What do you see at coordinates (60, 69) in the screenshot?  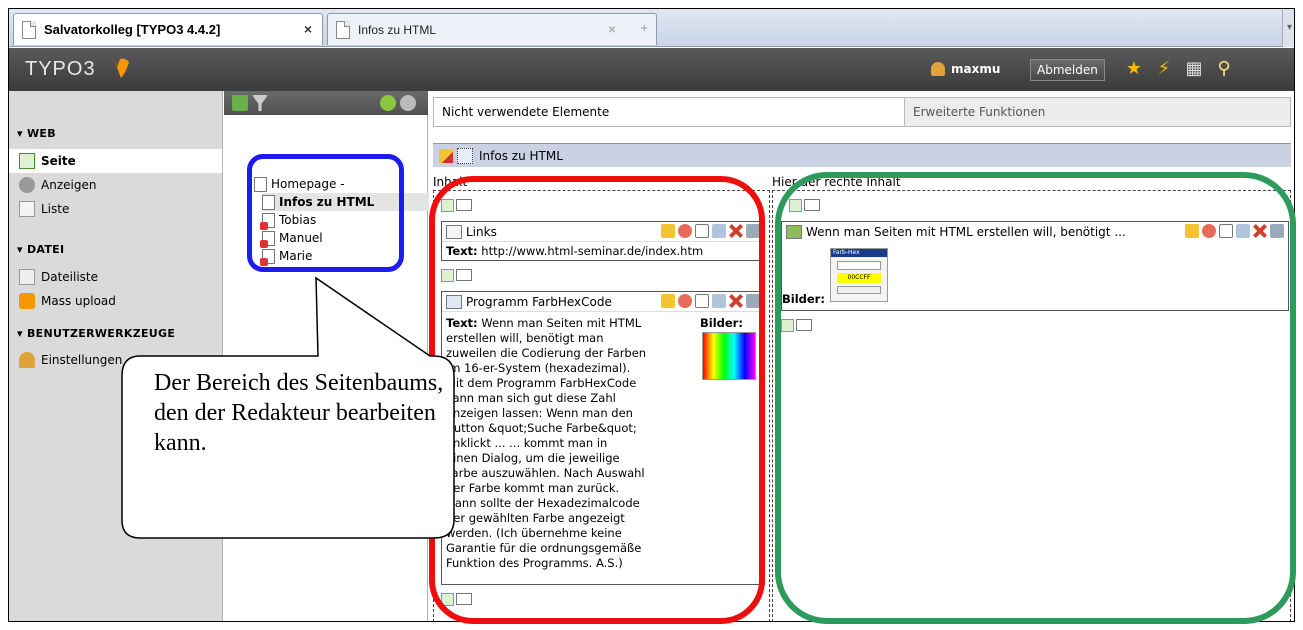 I see `typo3-logo: TYPO3` at bounding box center [60, 69].